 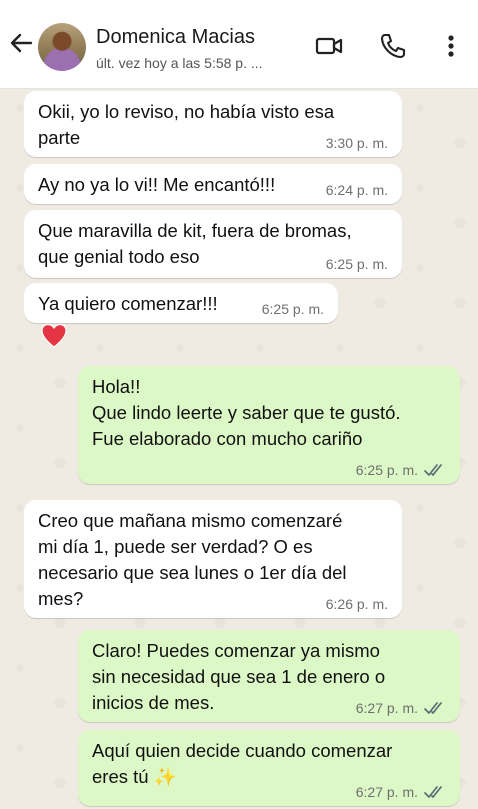 What do you see at coordinates (329, 46) in the screenshot?
I see `video-call-icon` at bounding box center [329, 46].